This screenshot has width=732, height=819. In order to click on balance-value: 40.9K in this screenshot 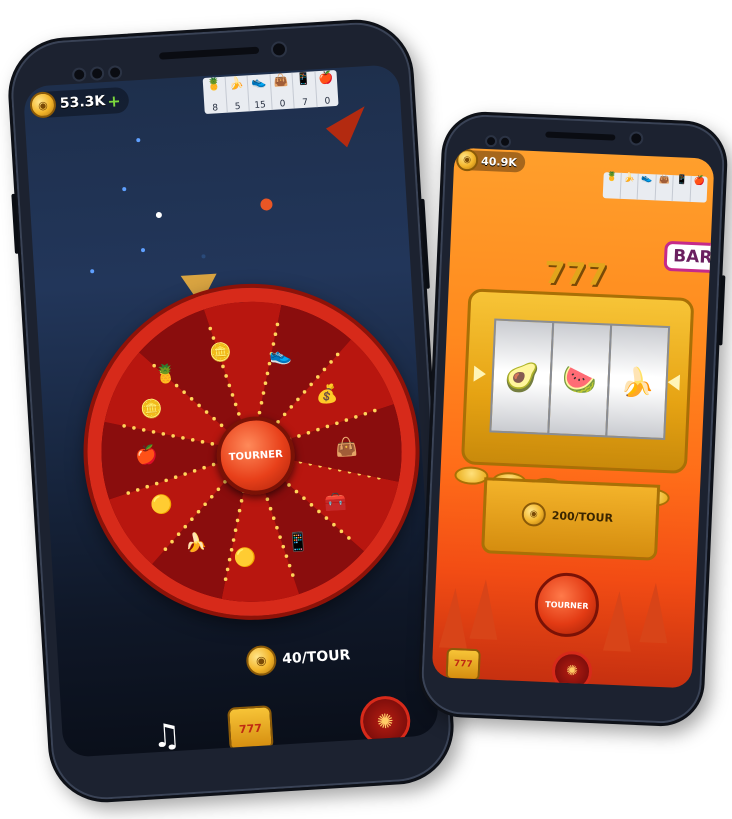, I will do `click(499, 161)`.